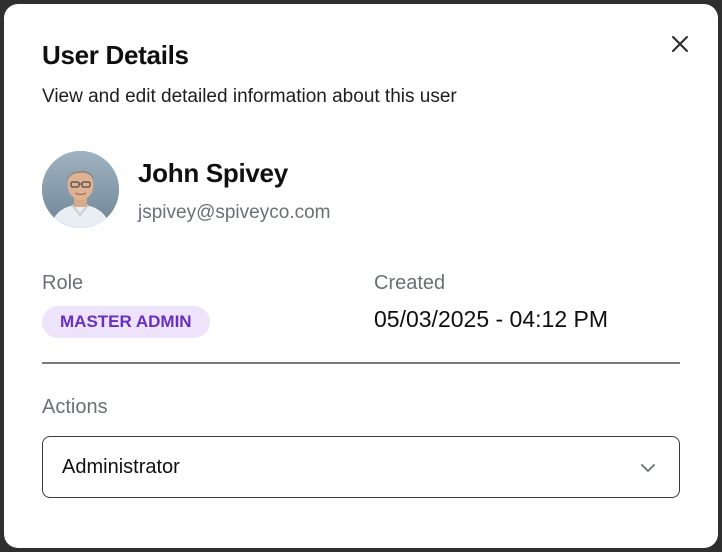 This screenshot has height=552, width=722. Describe the element at coordinates (234, 212) in the screenshot. I see `user-email: jspivey@spiveyco.com` at that location.